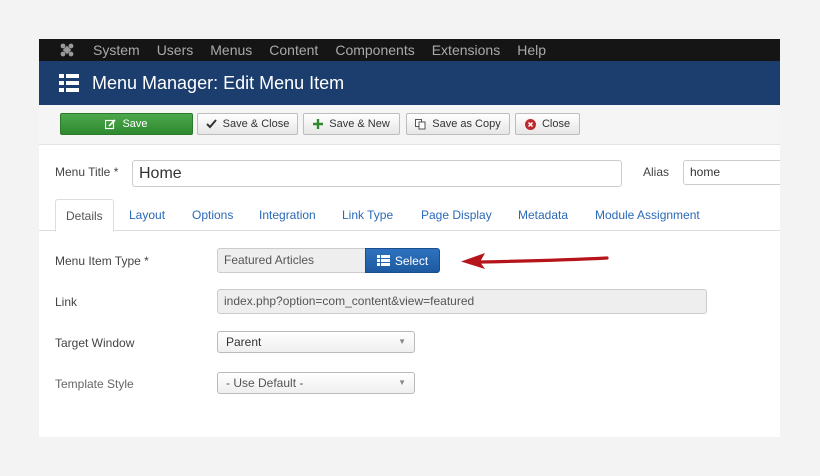 The image size is (820, 476). I want to click on close-button: Close, so click(547, 124).